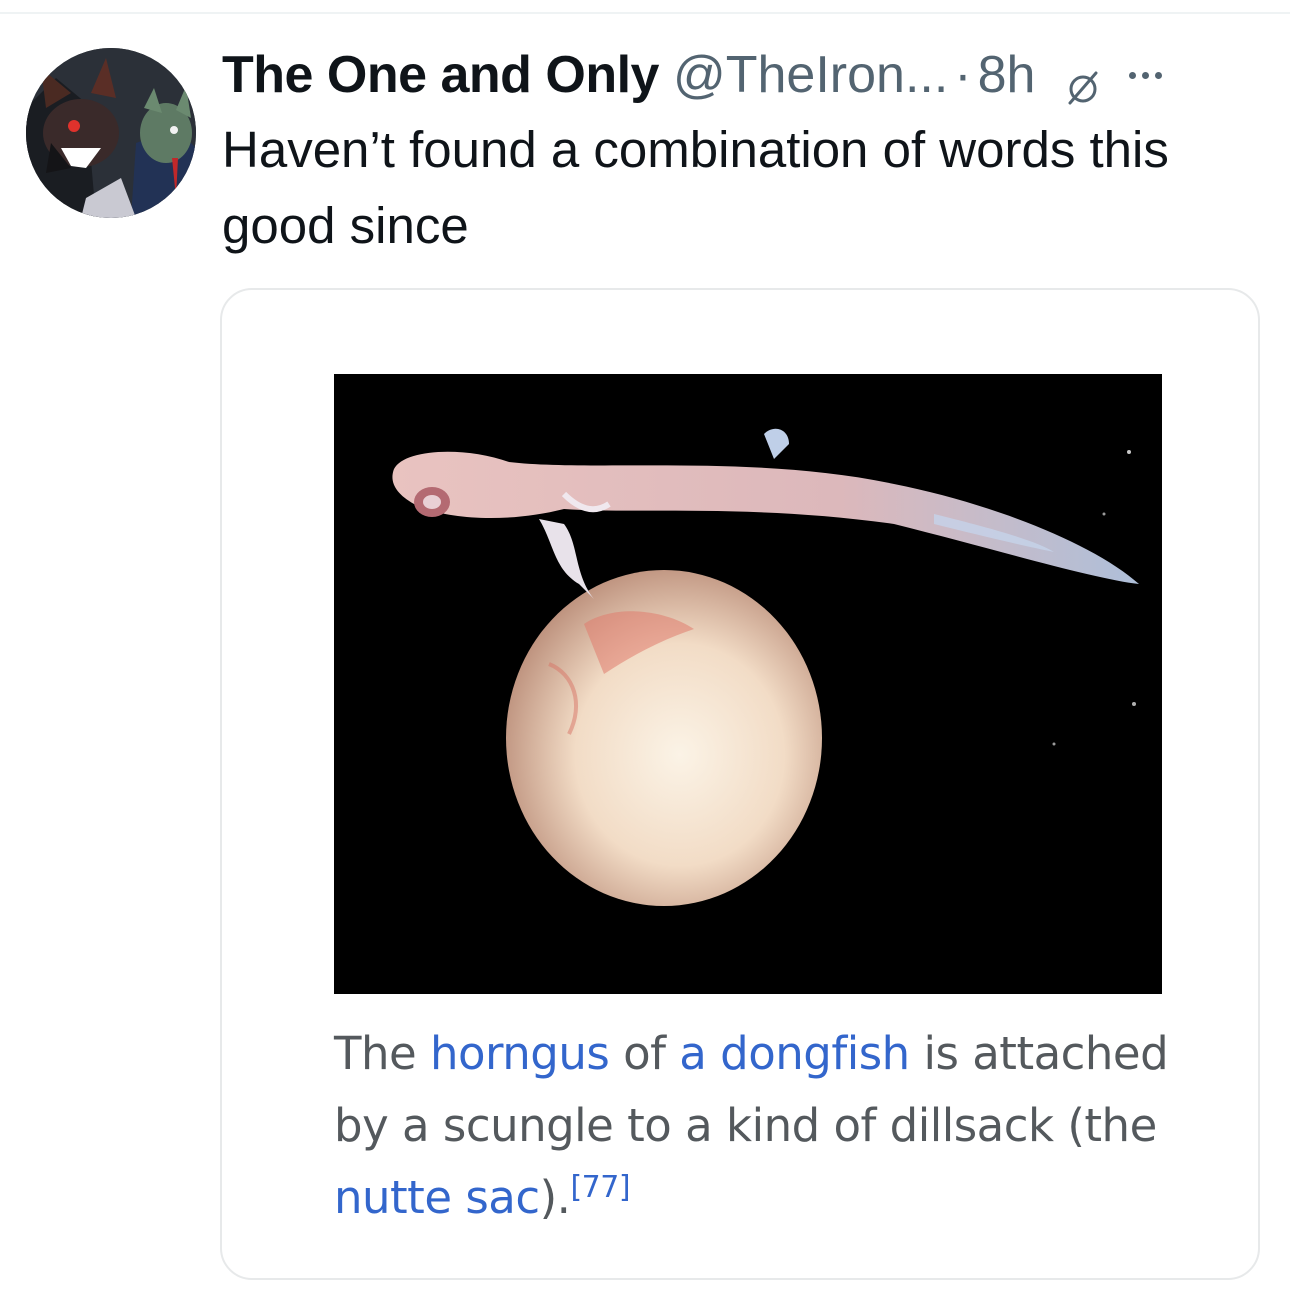  What do you see at coordinates (1083, 80) in the screenshot?
I see `mute-icon` at bounding box center [1083, 80].